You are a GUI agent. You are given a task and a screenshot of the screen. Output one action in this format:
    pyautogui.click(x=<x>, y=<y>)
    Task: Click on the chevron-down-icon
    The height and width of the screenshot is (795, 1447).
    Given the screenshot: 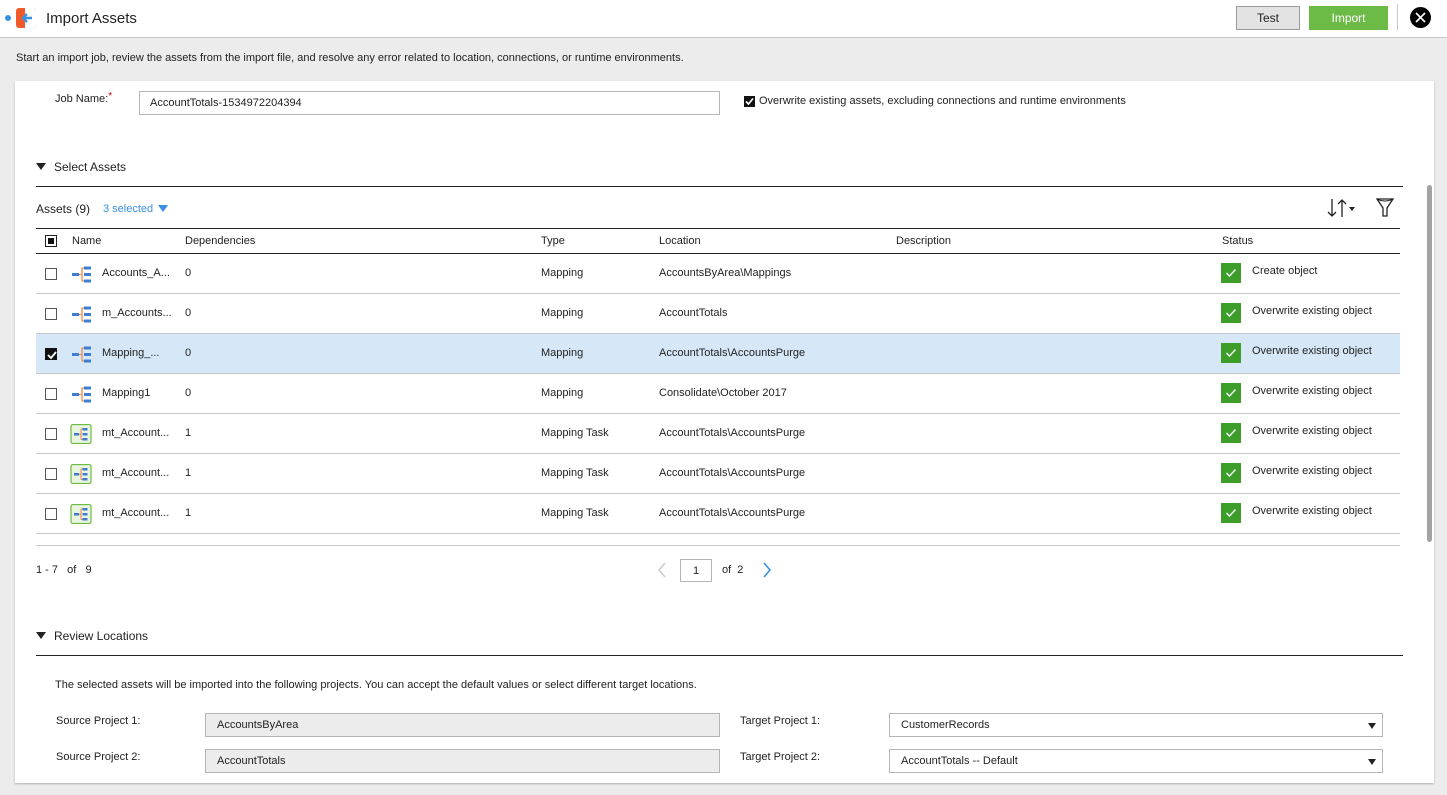 What is the action you would take?
    pyautogui.click(x=163, y=208)
    